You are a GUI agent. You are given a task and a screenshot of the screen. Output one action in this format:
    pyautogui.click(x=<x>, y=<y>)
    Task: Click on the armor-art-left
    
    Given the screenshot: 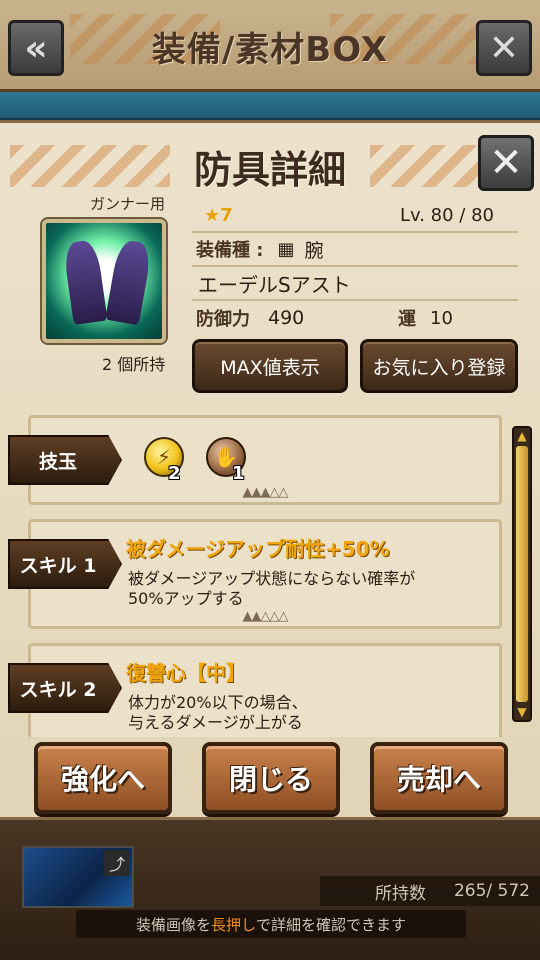 What is the action you would take?
    pyautogui.click(x=85, y=282)
    